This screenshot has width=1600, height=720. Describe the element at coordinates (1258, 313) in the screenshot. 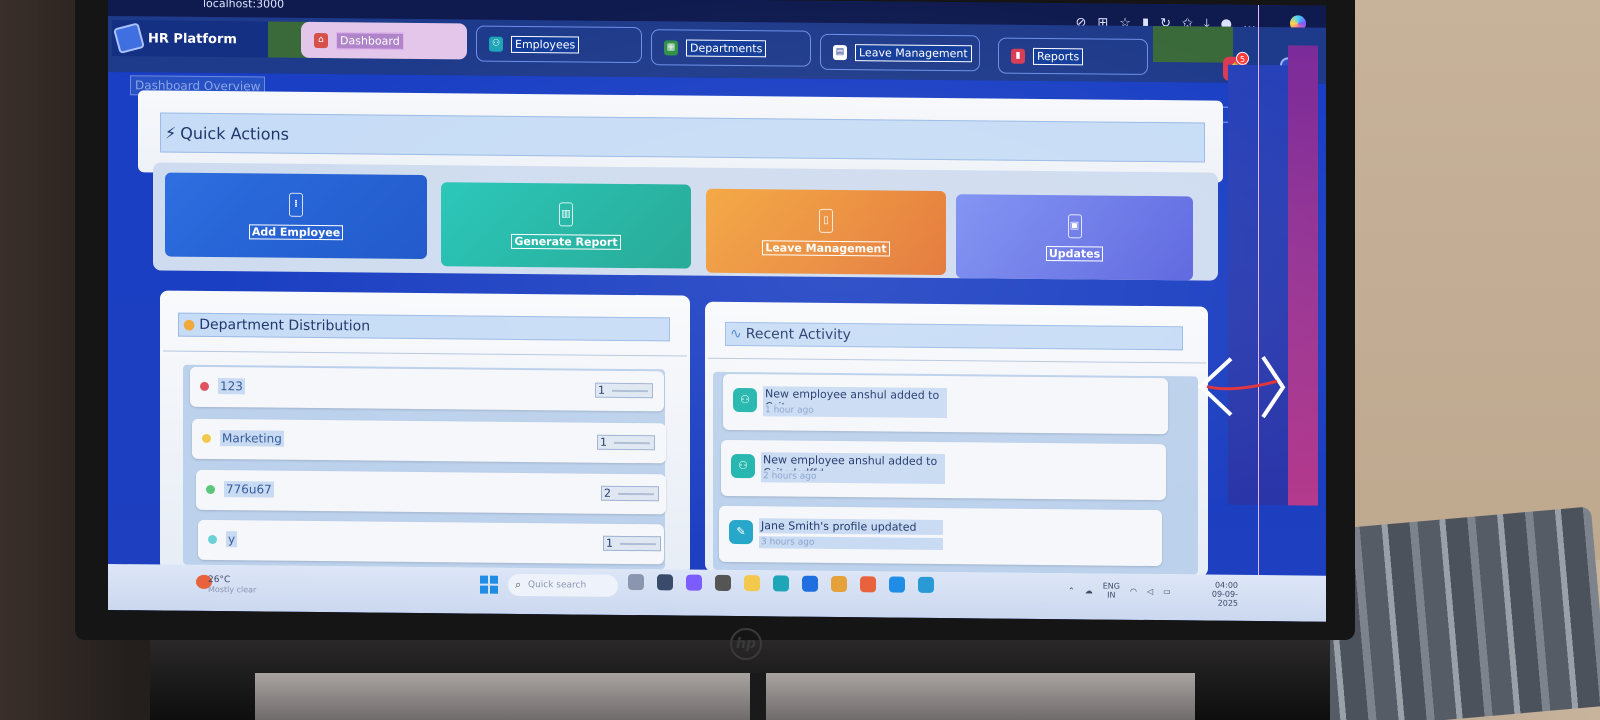

I see `divider-line` at that location.